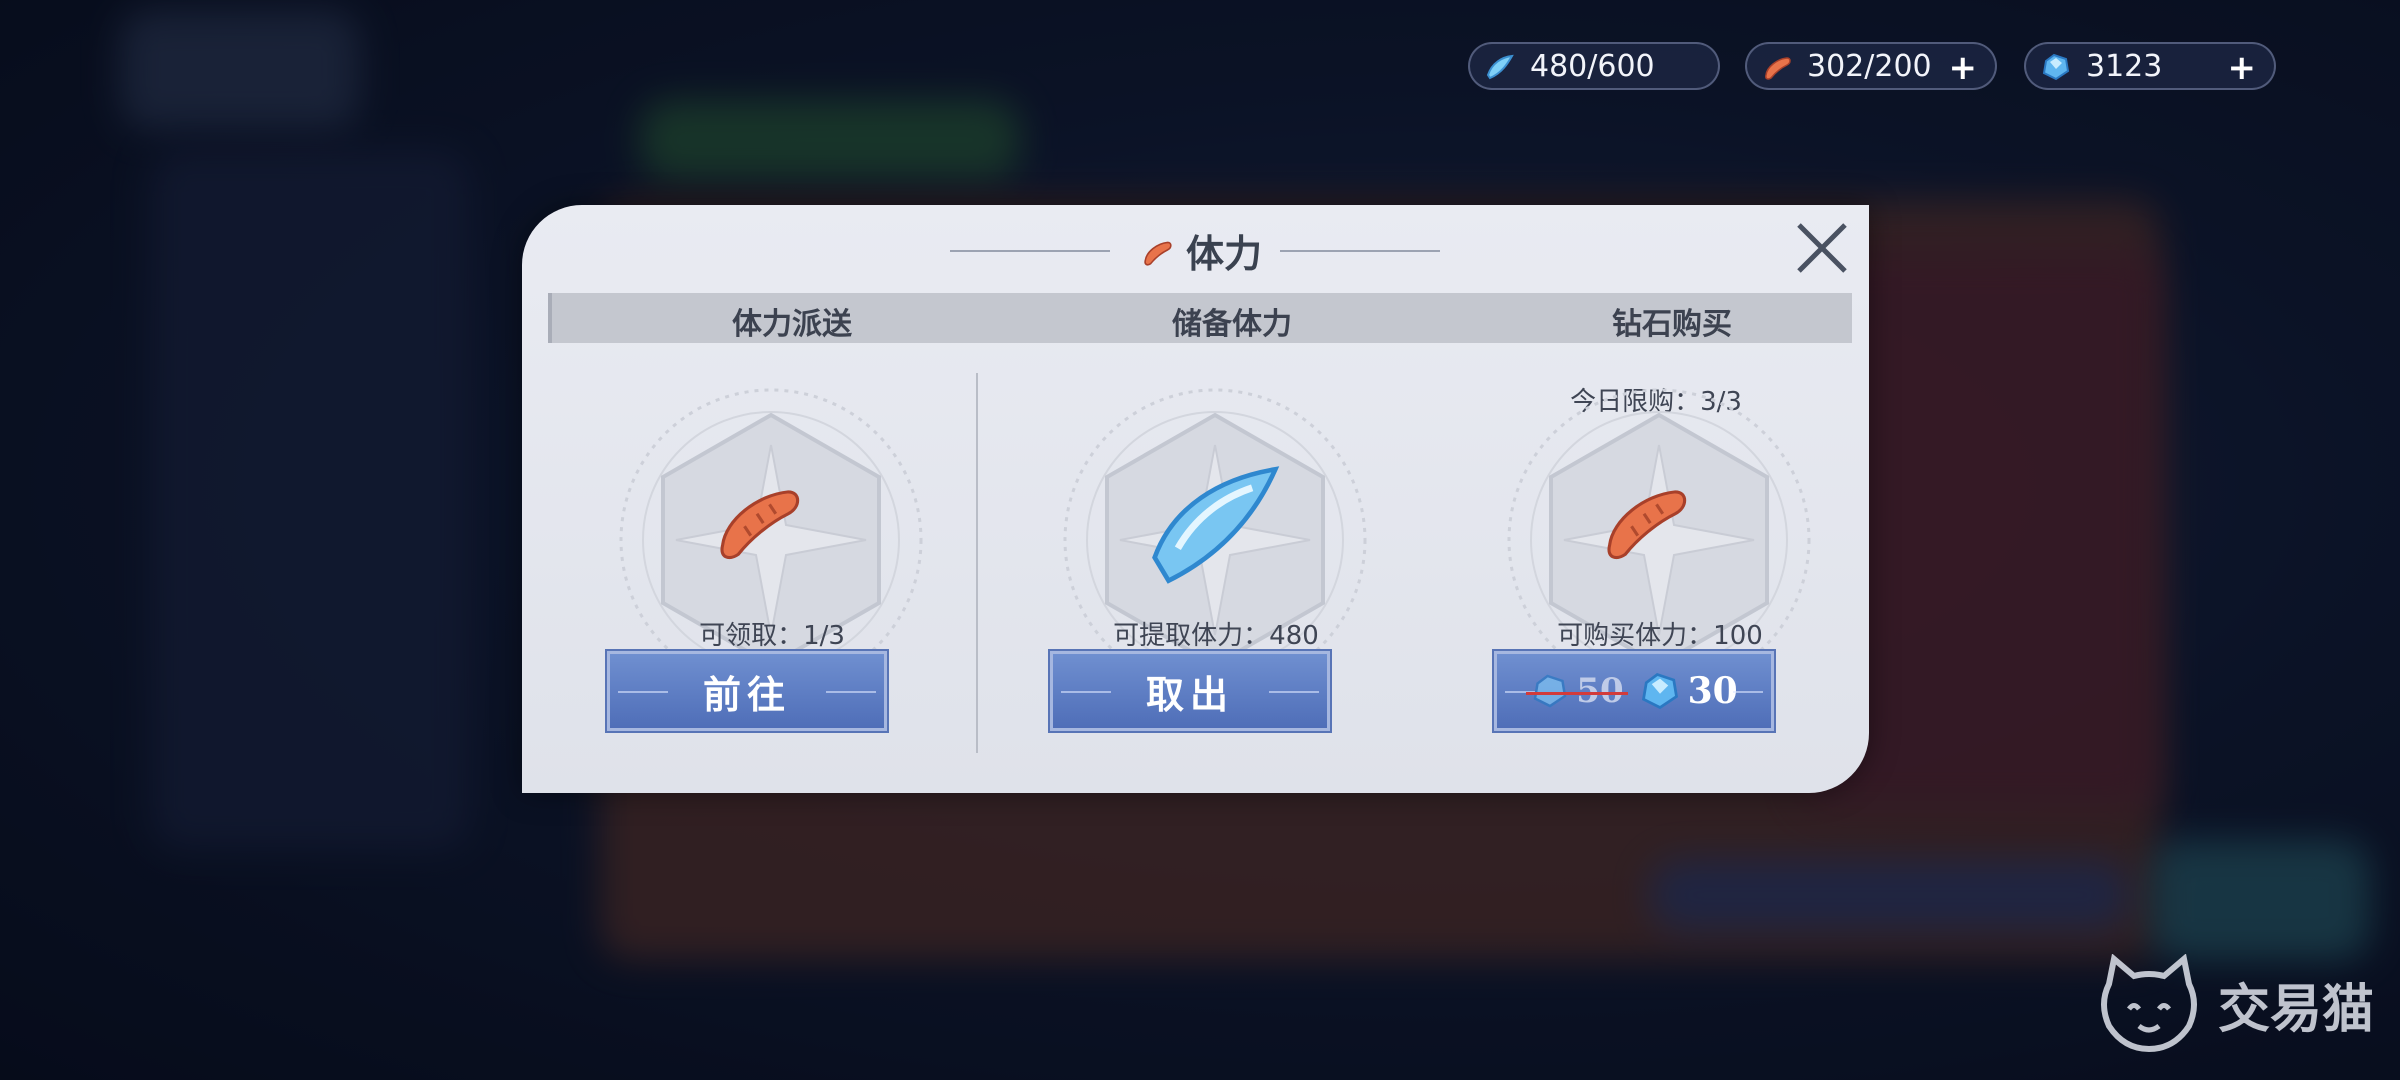 The height and width of the screenshot is (1080, 2400). What do you see at coordinates (1634, 691) in the screenshot?
I see `diamond-buy-button: 50 30` at bounding box center [1634, 691].